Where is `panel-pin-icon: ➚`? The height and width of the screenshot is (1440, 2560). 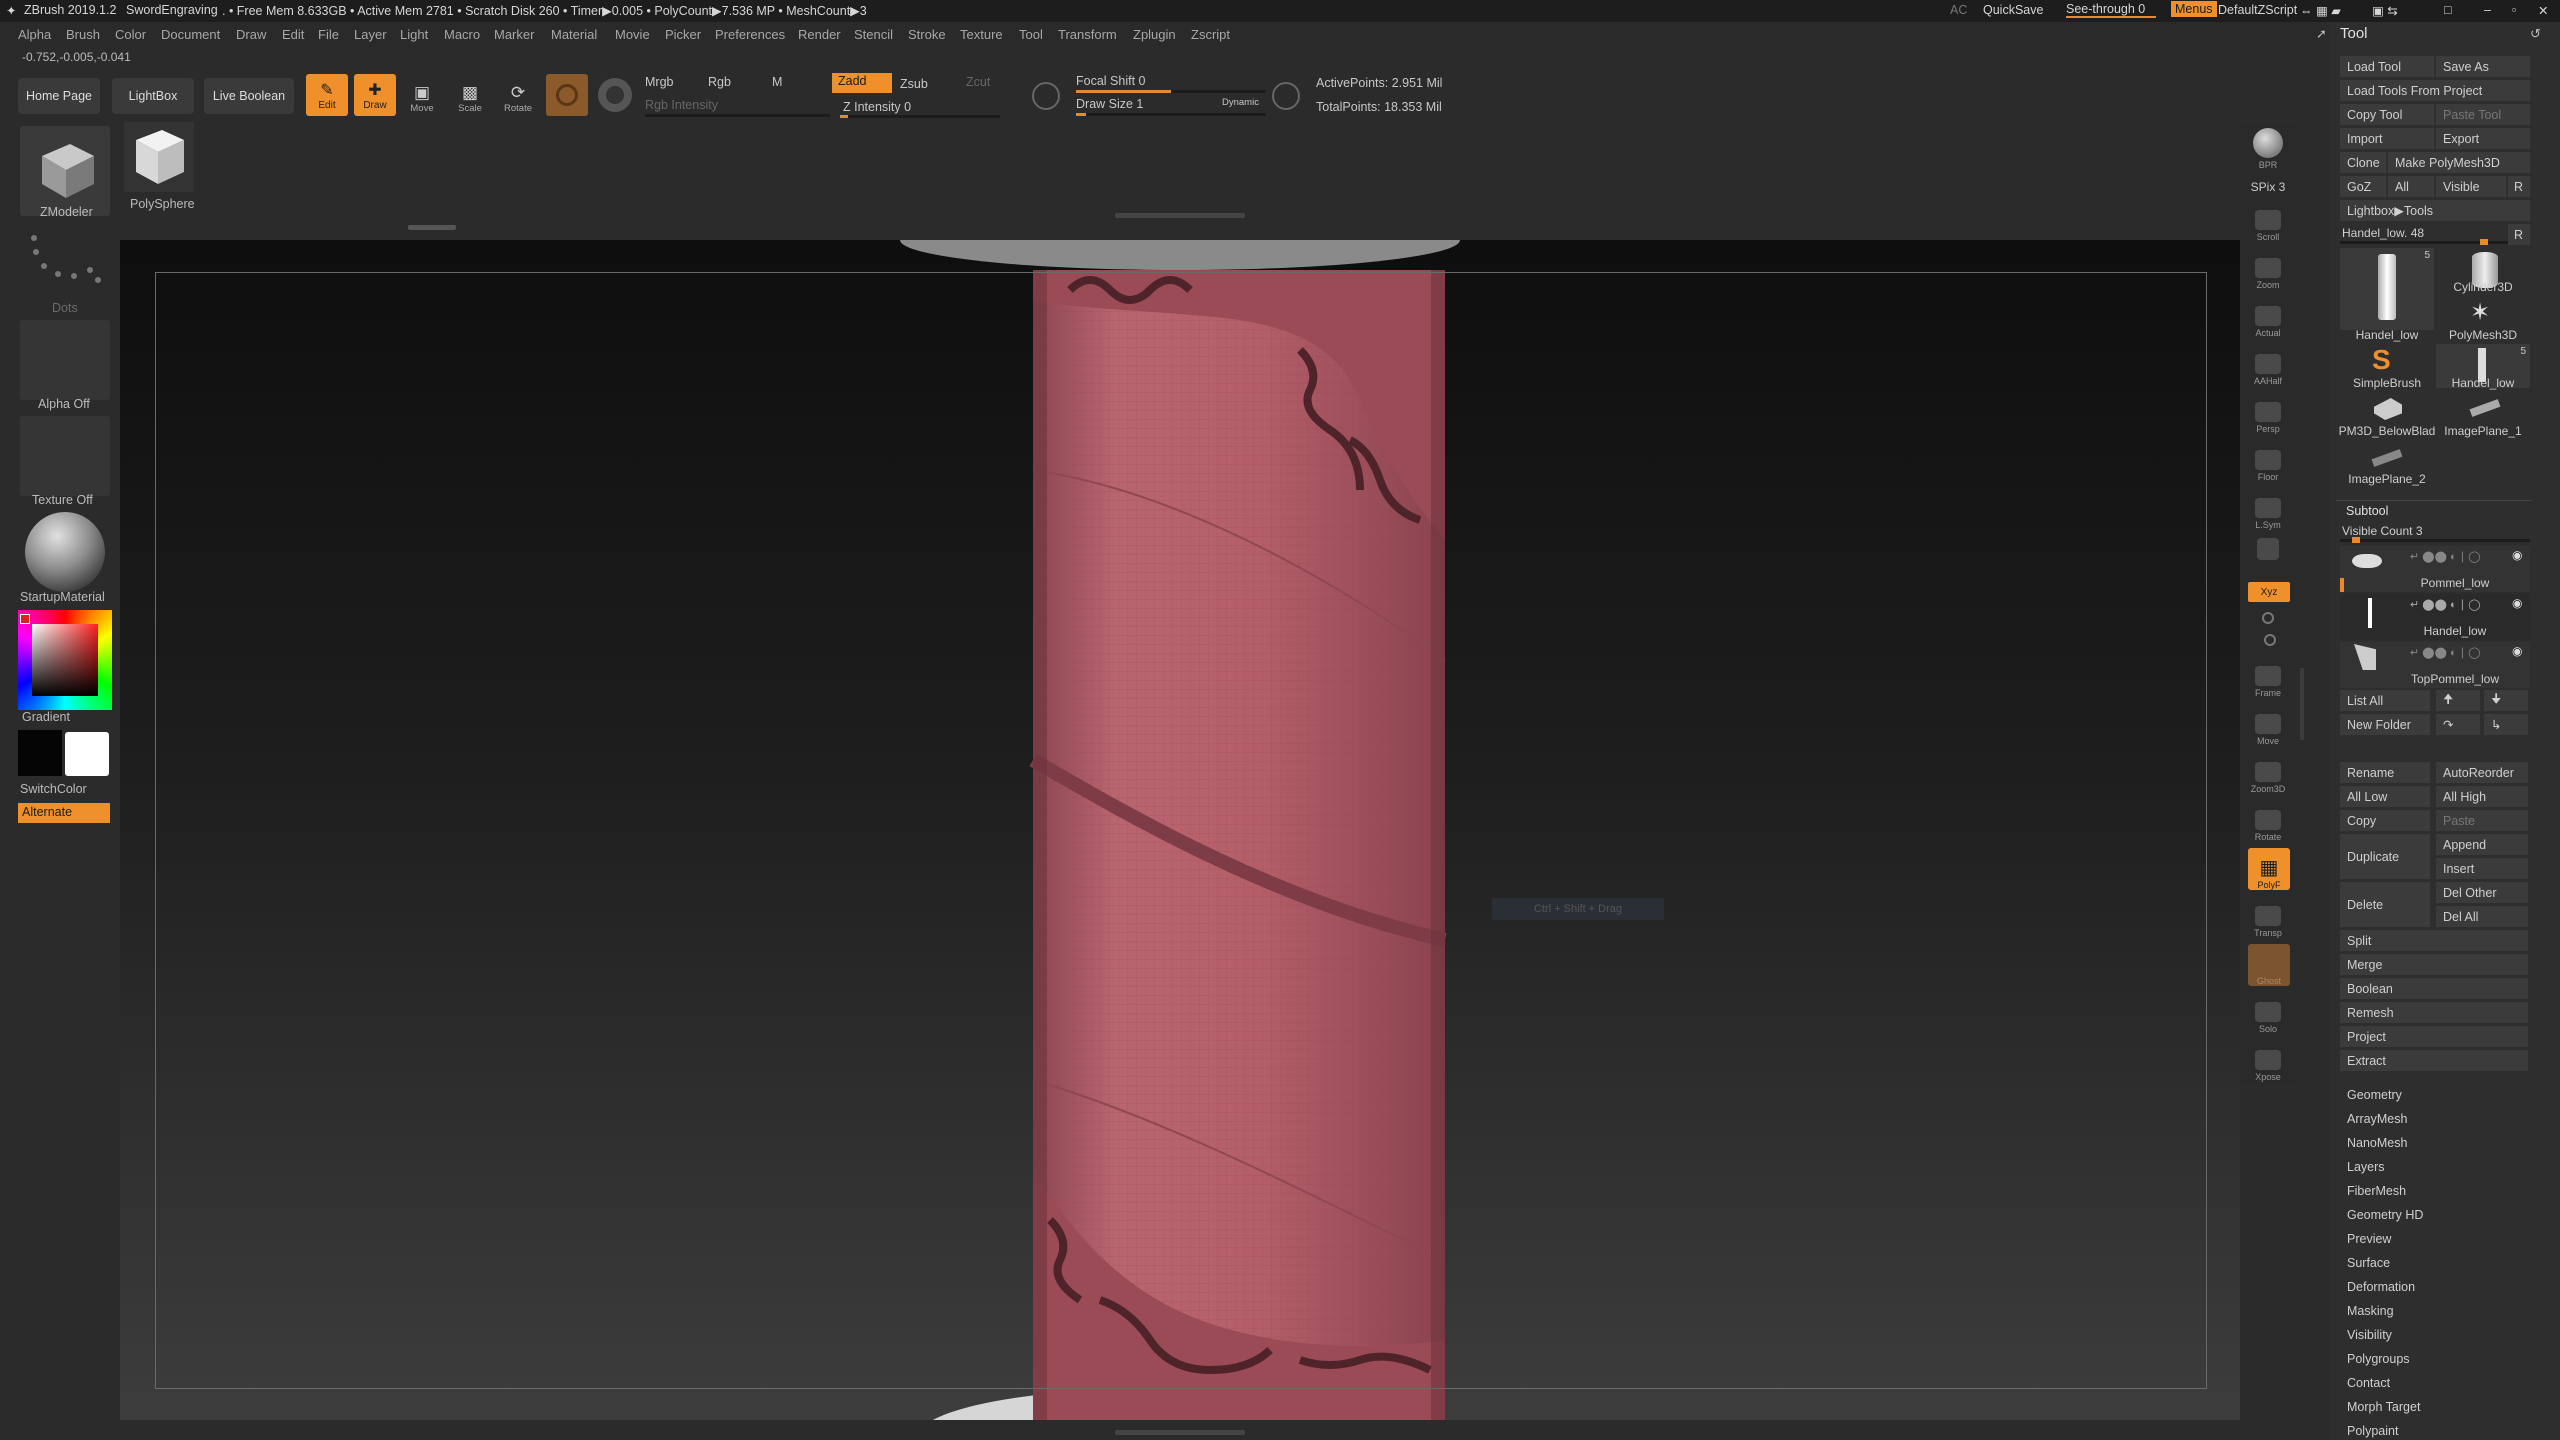 panel-pin-icon: ➚ is located at coordinates (2321, 34).